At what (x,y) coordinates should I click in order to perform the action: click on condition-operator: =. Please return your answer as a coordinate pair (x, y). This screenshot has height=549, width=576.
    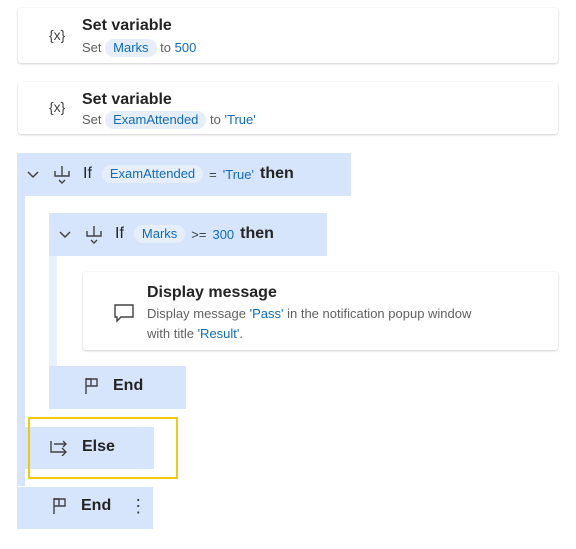
    Looking at the image, I should click on (213, 174).